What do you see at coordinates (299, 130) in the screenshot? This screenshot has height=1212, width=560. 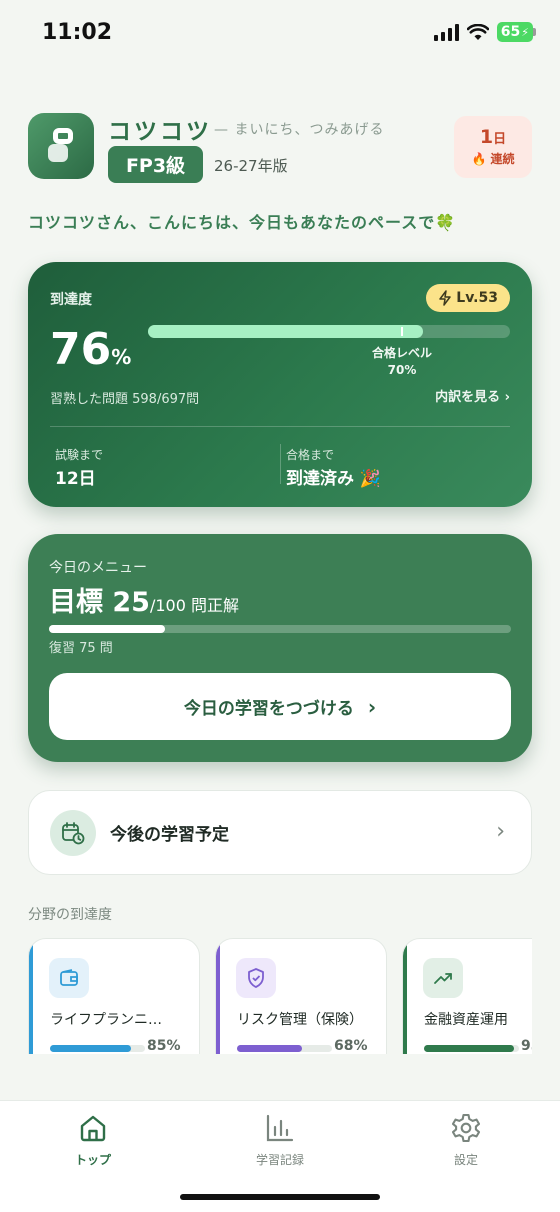 I see `app-tagline: — まいにち、つみあげる` at bounding box center [299, 130].